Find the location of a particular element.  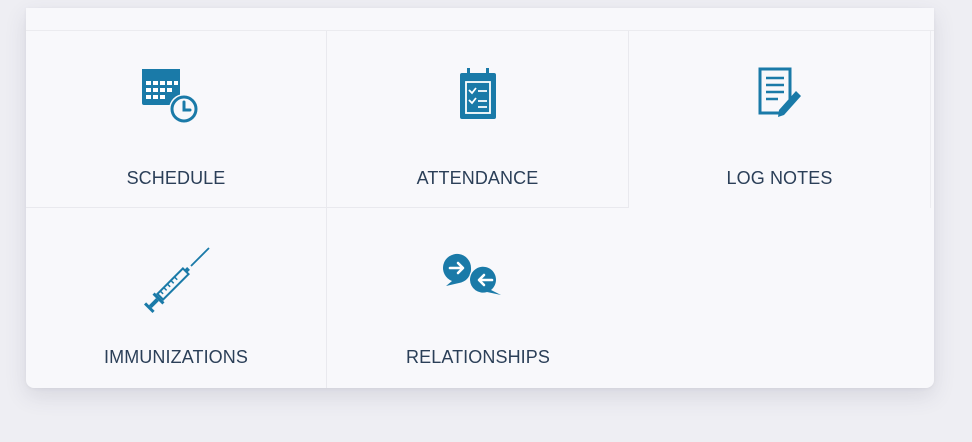

syringe-icon is located at coordinates (177, 280).